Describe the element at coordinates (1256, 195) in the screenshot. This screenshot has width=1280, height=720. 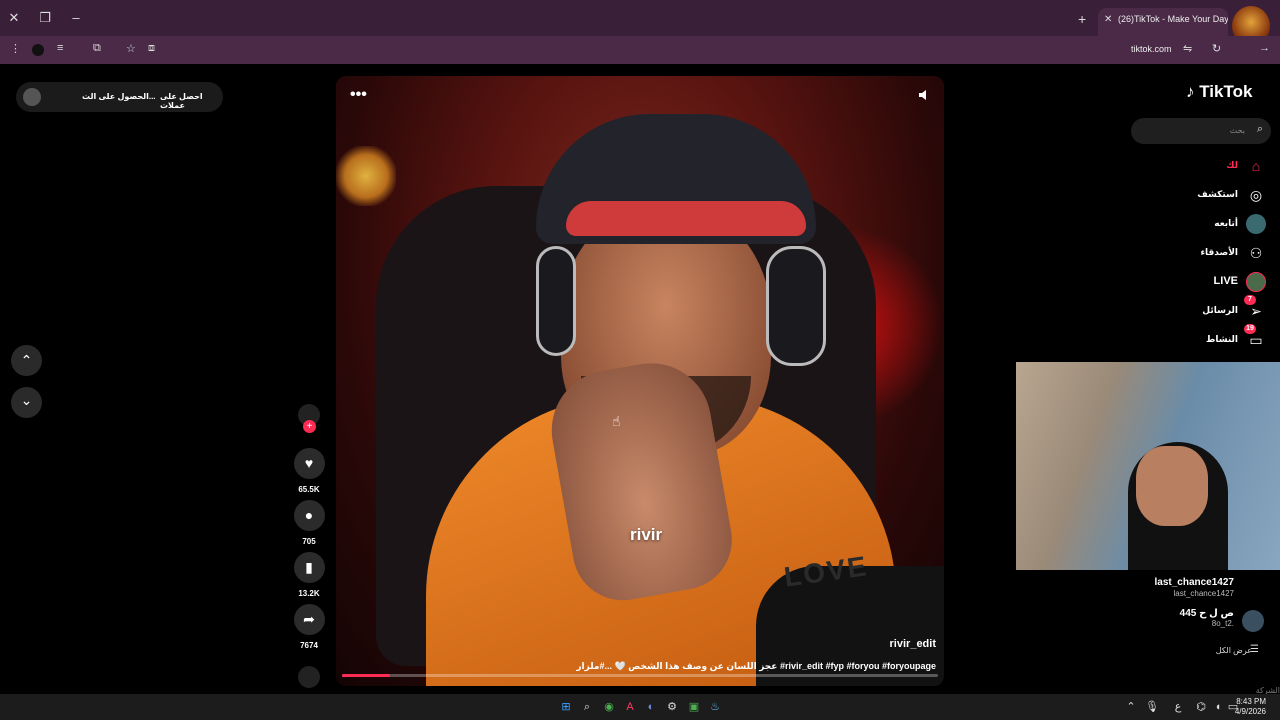
I see `explore-icon: ◎` at that location.